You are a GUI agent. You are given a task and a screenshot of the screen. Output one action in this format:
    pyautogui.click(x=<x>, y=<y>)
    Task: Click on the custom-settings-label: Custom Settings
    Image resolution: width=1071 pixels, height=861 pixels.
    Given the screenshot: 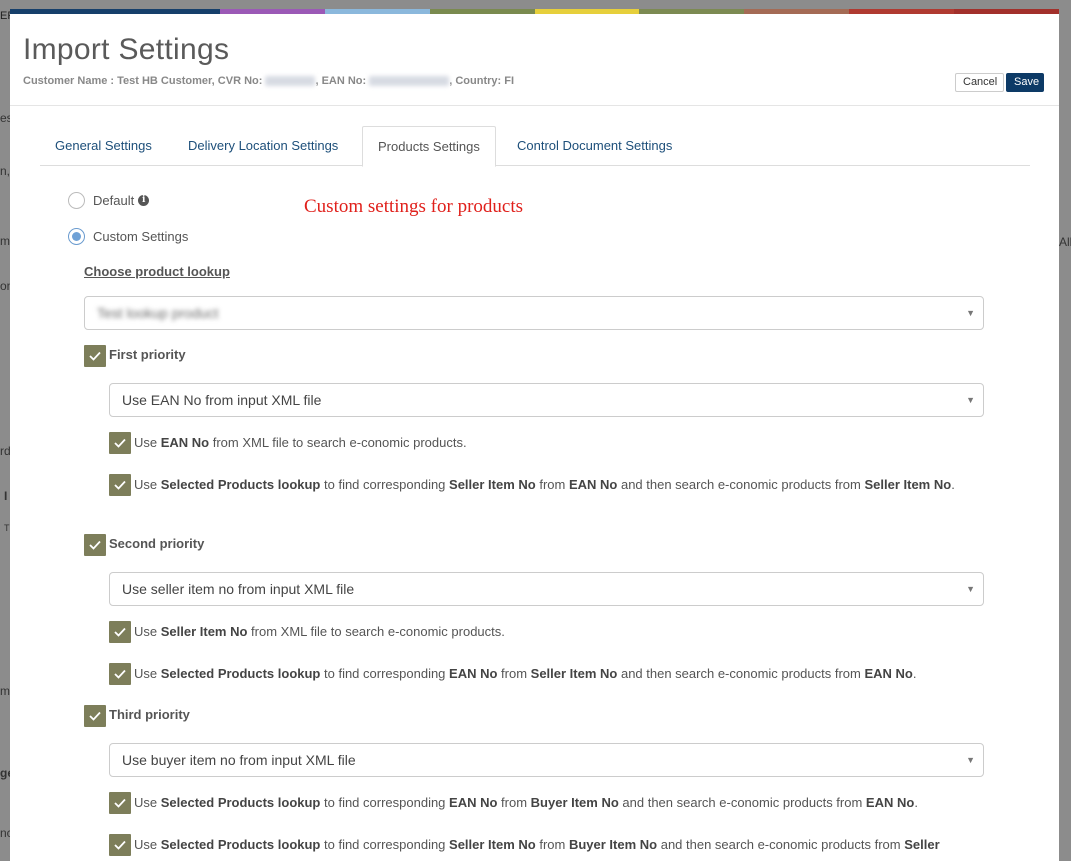 What is the action you would take?
    pyautogui.click(x=141, y=236)
    